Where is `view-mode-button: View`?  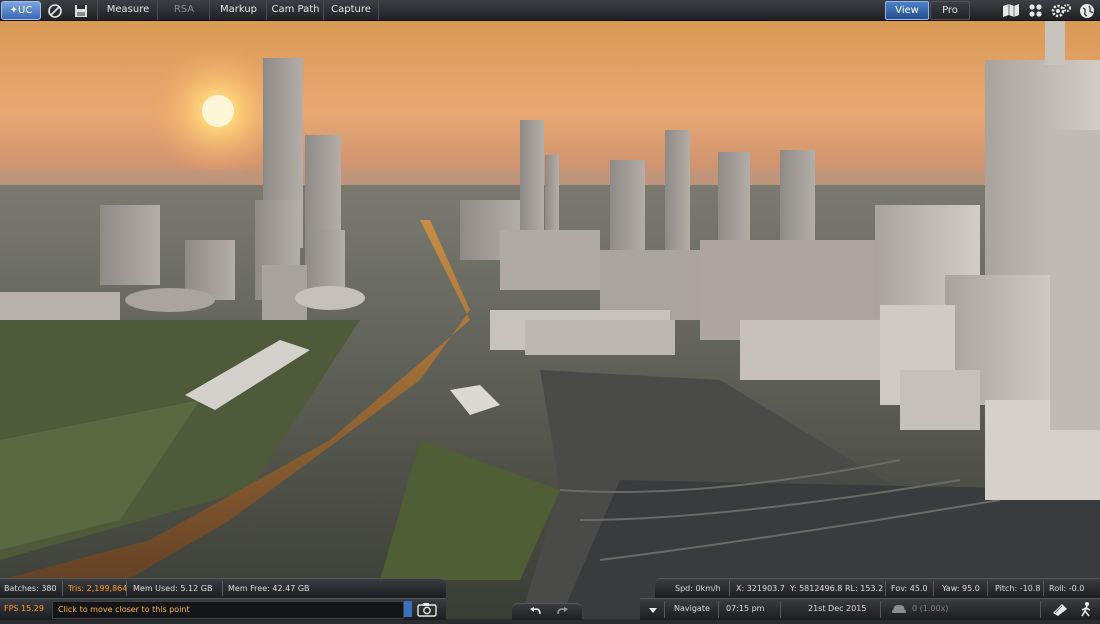 view-mode-button: View is located at coordinates (907, 10).